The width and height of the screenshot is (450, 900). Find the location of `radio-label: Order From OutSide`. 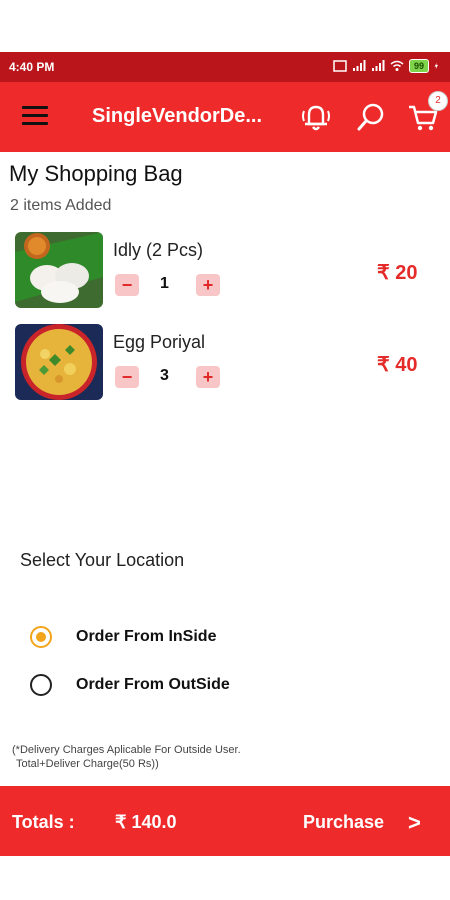

radio-label: Order From OutSide is located at coordinates (153, 684).